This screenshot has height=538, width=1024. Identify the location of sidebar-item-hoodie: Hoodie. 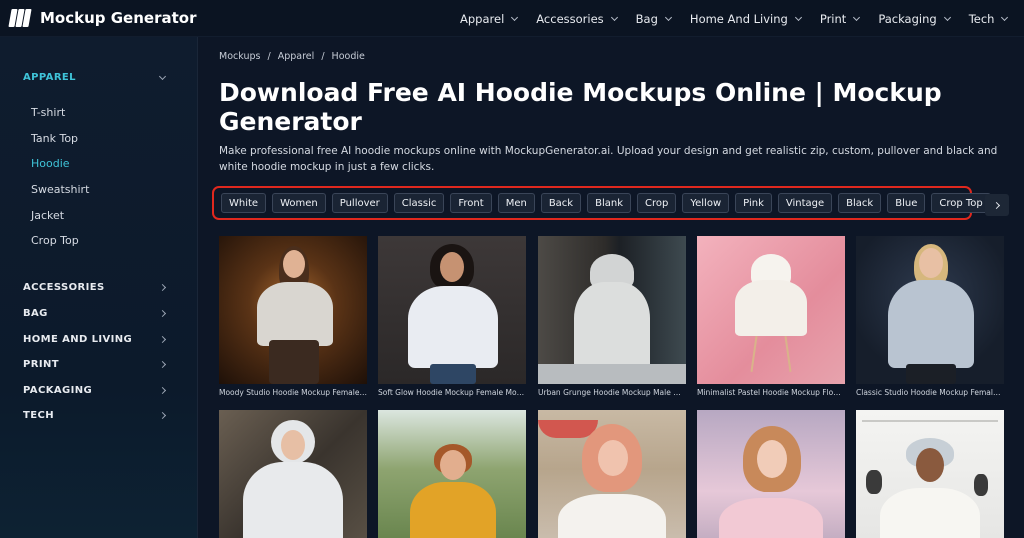
(50, 163).